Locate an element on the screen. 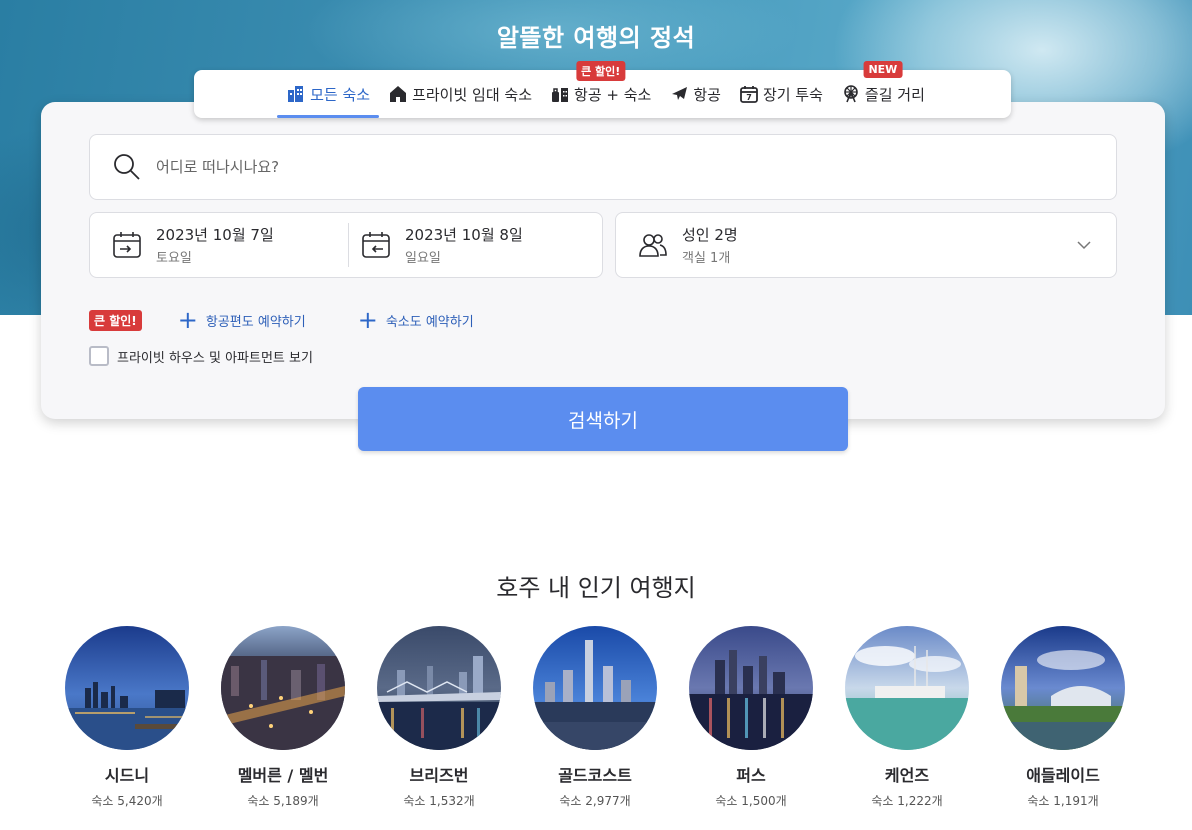  destination-name: 케언즈 is located at coordinates (907, 775).